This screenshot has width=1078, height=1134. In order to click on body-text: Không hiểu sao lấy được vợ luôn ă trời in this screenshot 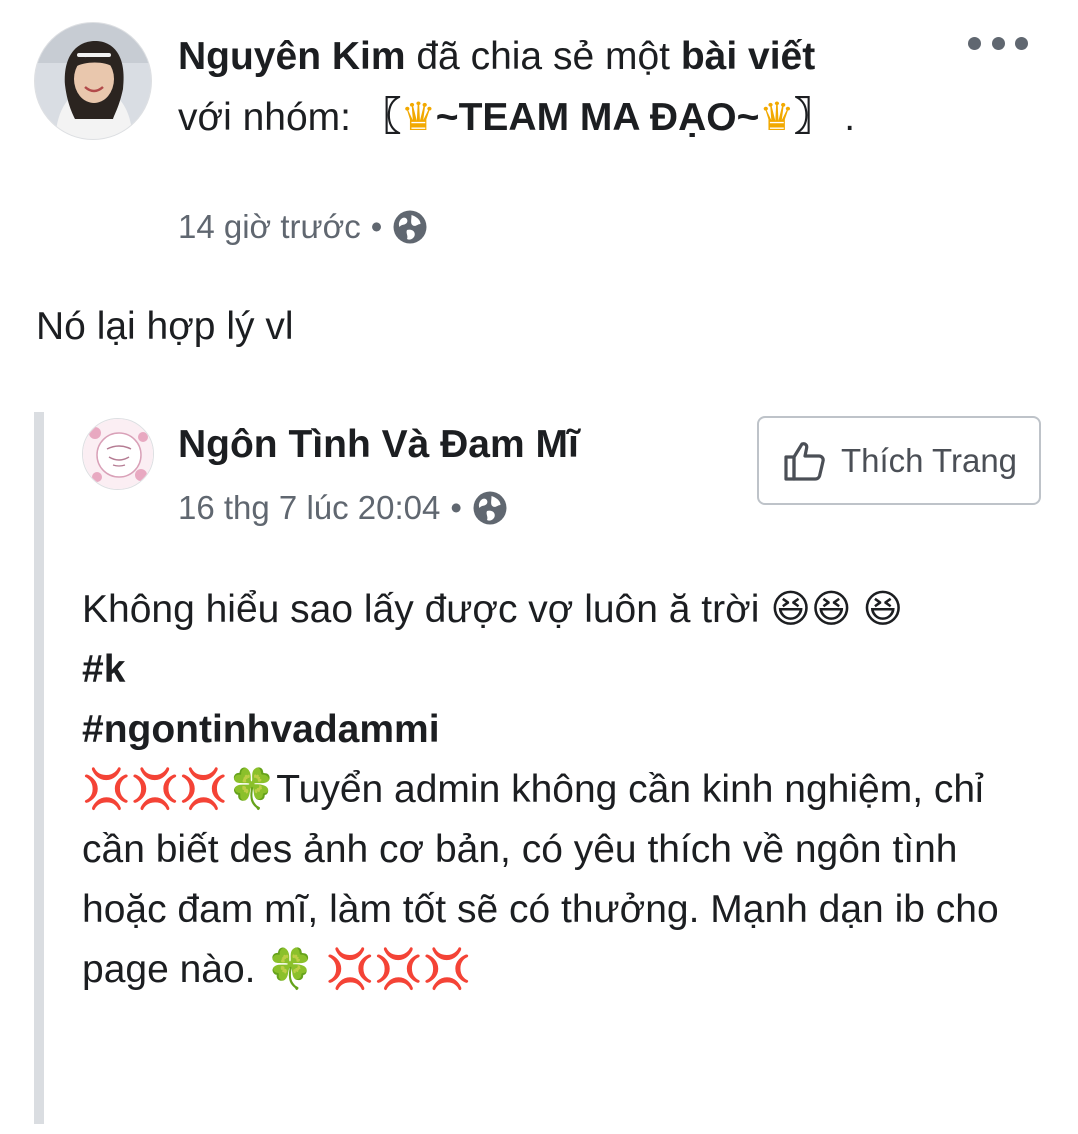, I will do `click(426, 609)`.